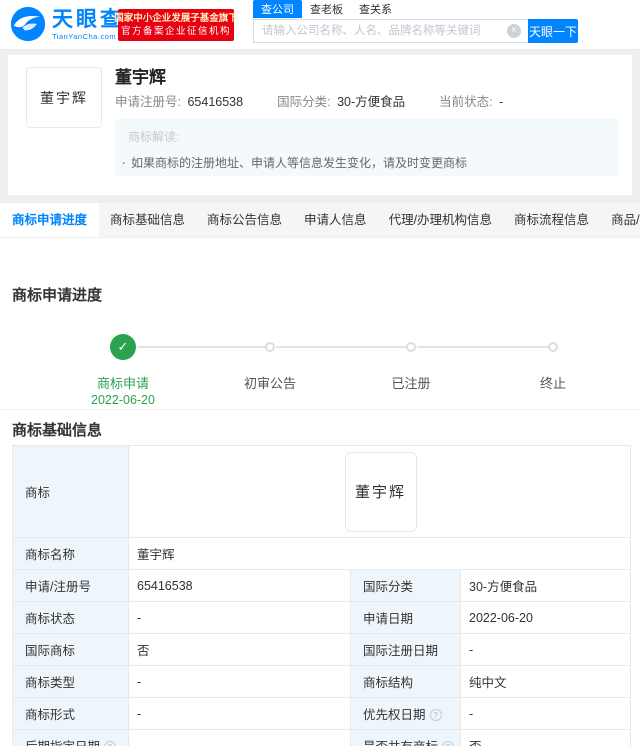 This screenshot has width=640, height=746. Describe the element at coordinates (405, 649) in the screenshot. I see `row-label: 国际注册日期` at that location.